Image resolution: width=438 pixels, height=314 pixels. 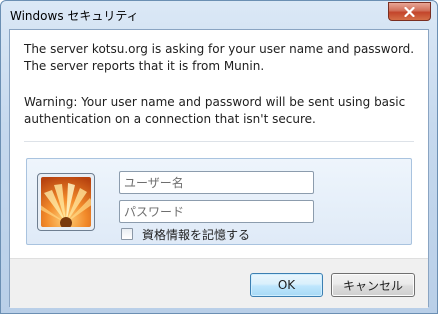 I want to click on remember-credentials-label: 資格情報を記憶する, so click(x=196, y=234).